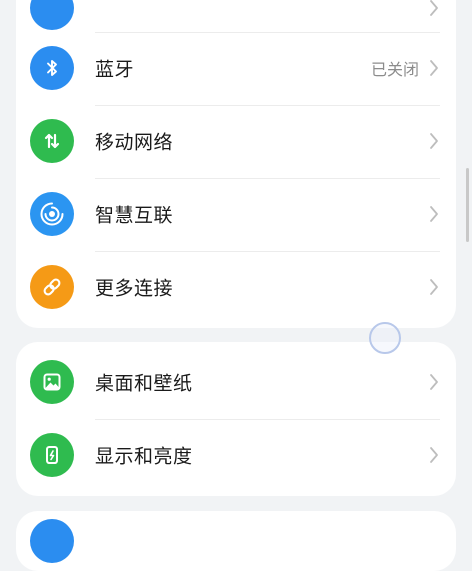 Image resolution: width=472 pixels, height=571 pixels. Describe the element at coordinates (385, 338) in the screenshot. I see `touch-indicator` at that location.